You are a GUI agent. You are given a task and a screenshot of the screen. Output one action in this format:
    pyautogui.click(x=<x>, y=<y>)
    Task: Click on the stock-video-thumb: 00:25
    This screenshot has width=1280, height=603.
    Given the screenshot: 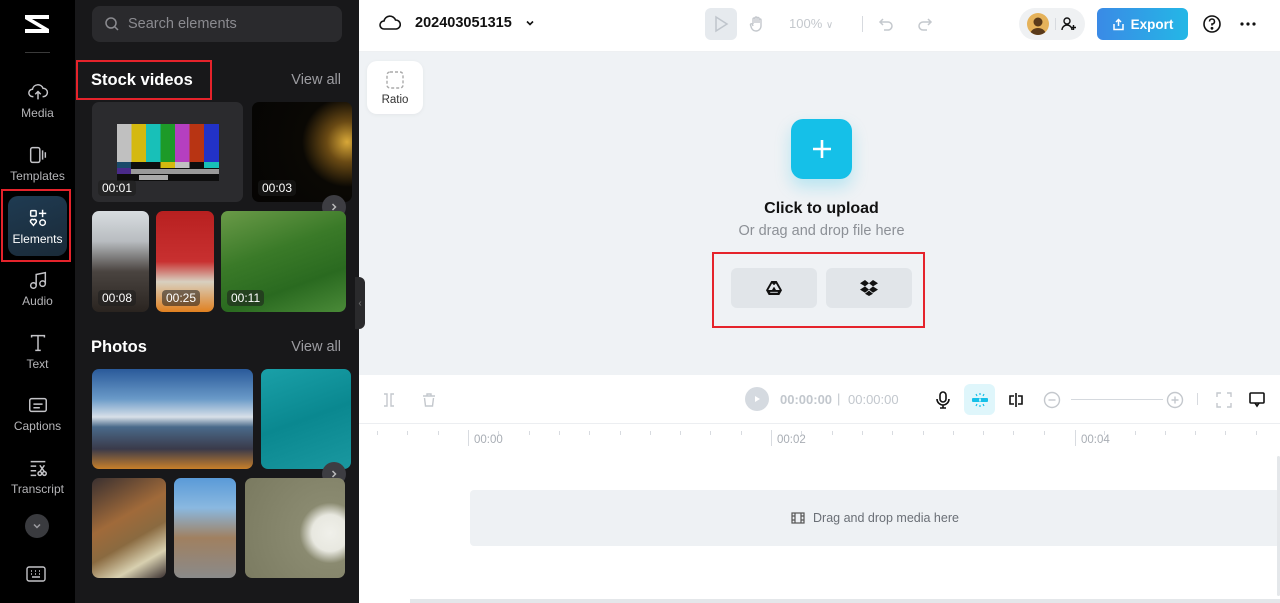 What is the action you would take?
    pyautogui.click(x=185, y=261)
    